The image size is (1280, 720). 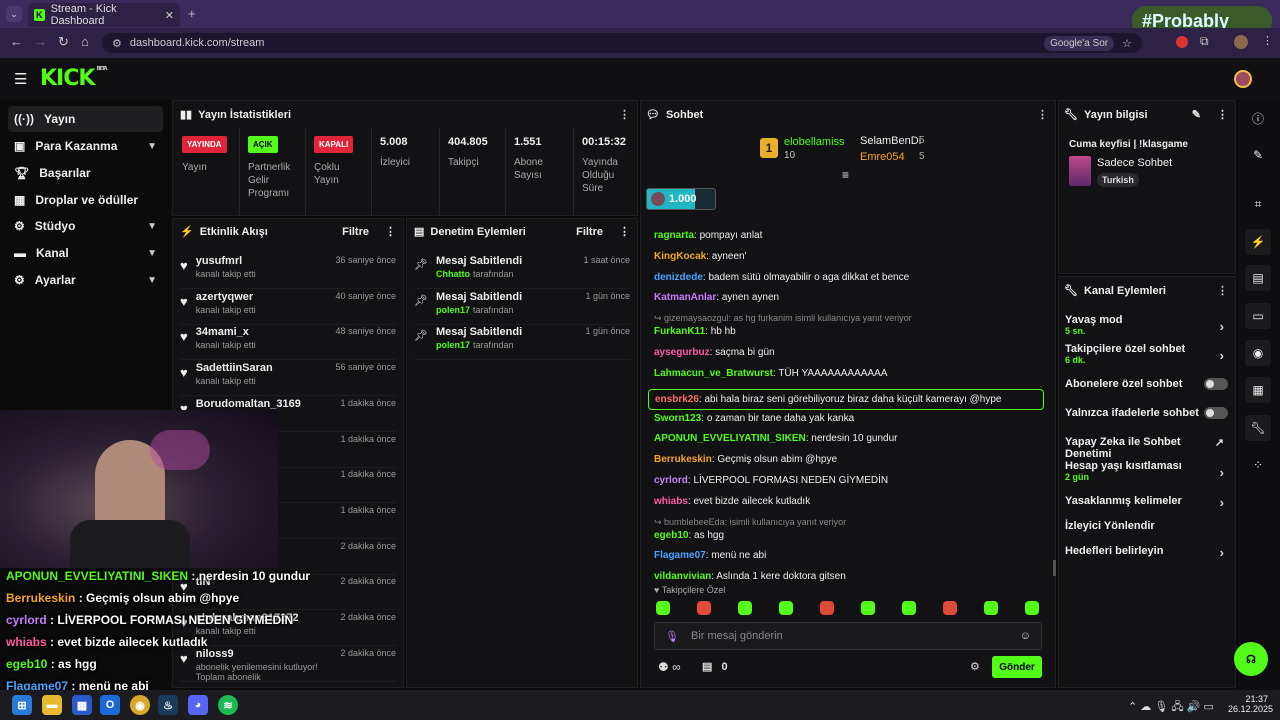 I want to click on kick-logo: KICK BETA, so click(x=74, y=78).